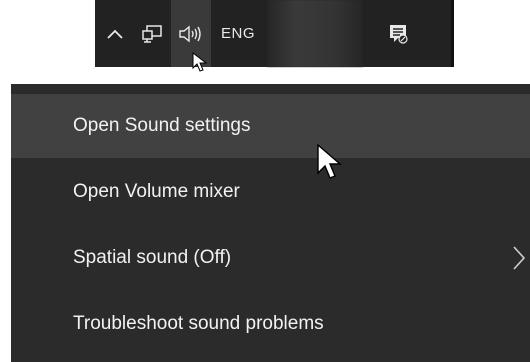 The image size is (530, 362). I want to click on taskbar-separator, so click(452, 33).